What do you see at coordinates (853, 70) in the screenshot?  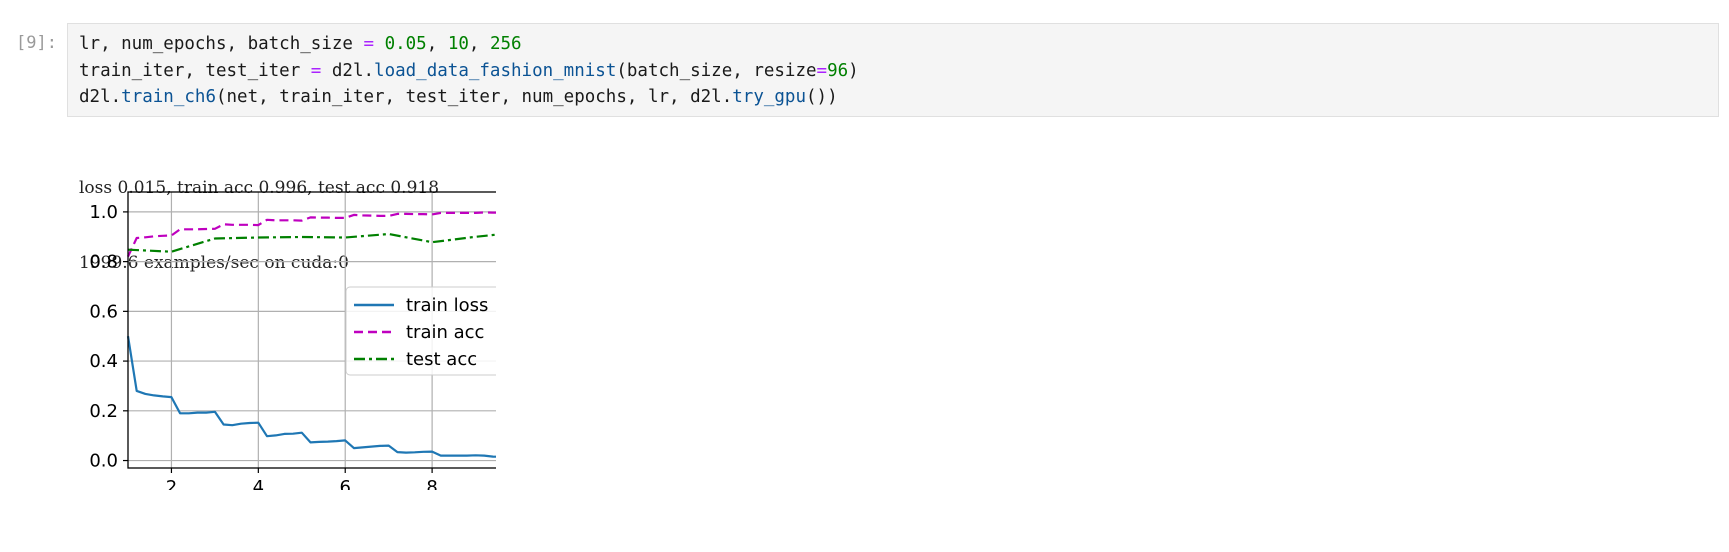 I see `code-token: )` at bounding box center [853, 70].